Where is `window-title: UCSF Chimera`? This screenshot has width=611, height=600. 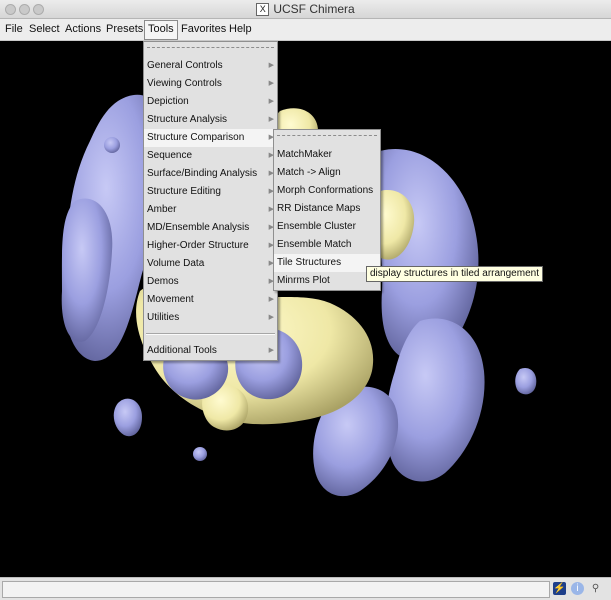
window-title: UCSF Chimera is located at coordinates (314, 9).